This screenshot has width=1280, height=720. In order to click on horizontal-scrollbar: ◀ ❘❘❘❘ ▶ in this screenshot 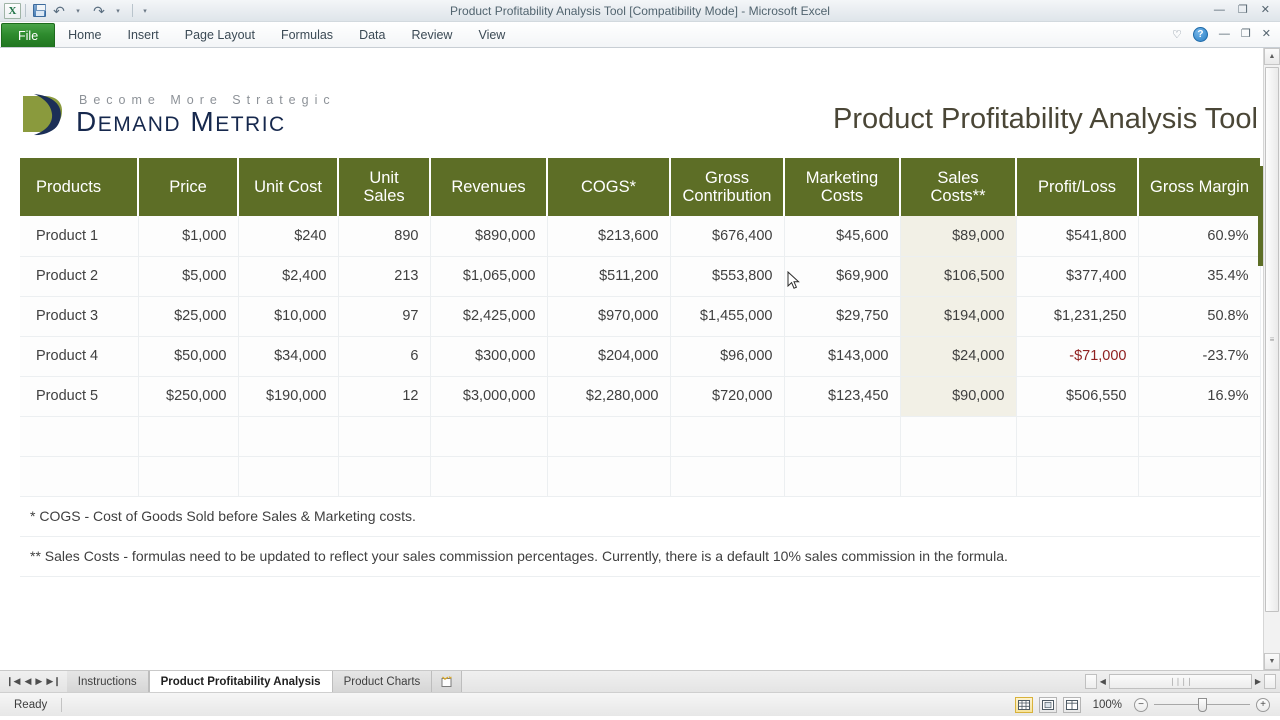, I will do `click(1182, 681)`.